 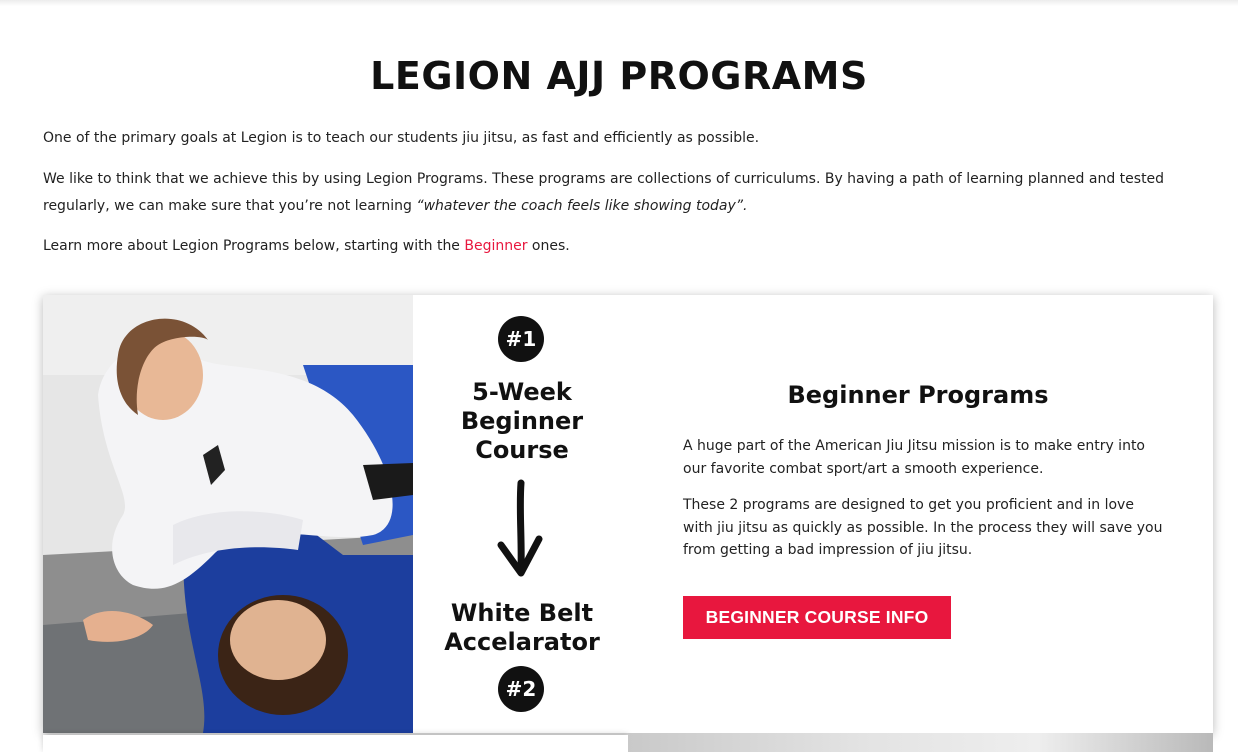 What do you see at coordinates (548, 246) in the screenshot?
I see `intro-paragraph-3-end: ones.` at bounding box center [548, 246].